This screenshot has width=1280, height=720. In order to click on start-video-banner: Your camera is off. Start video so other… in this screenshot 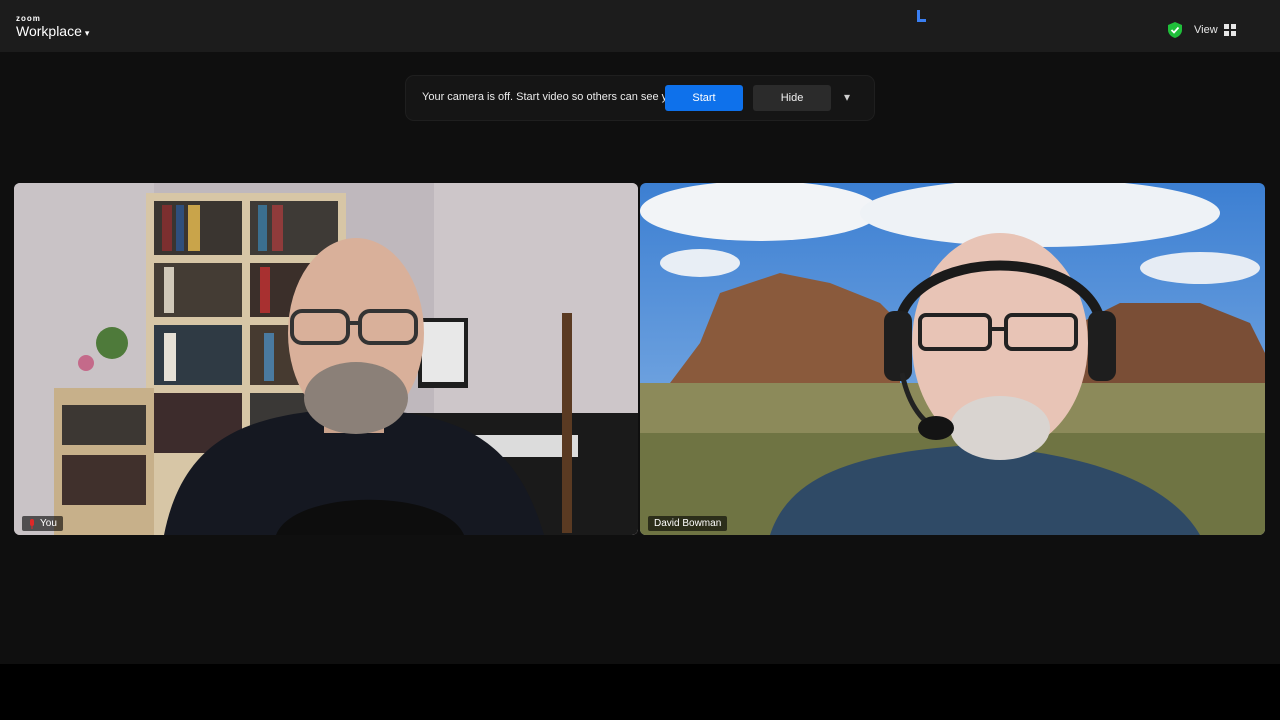, I will do `click(640, 98)`.